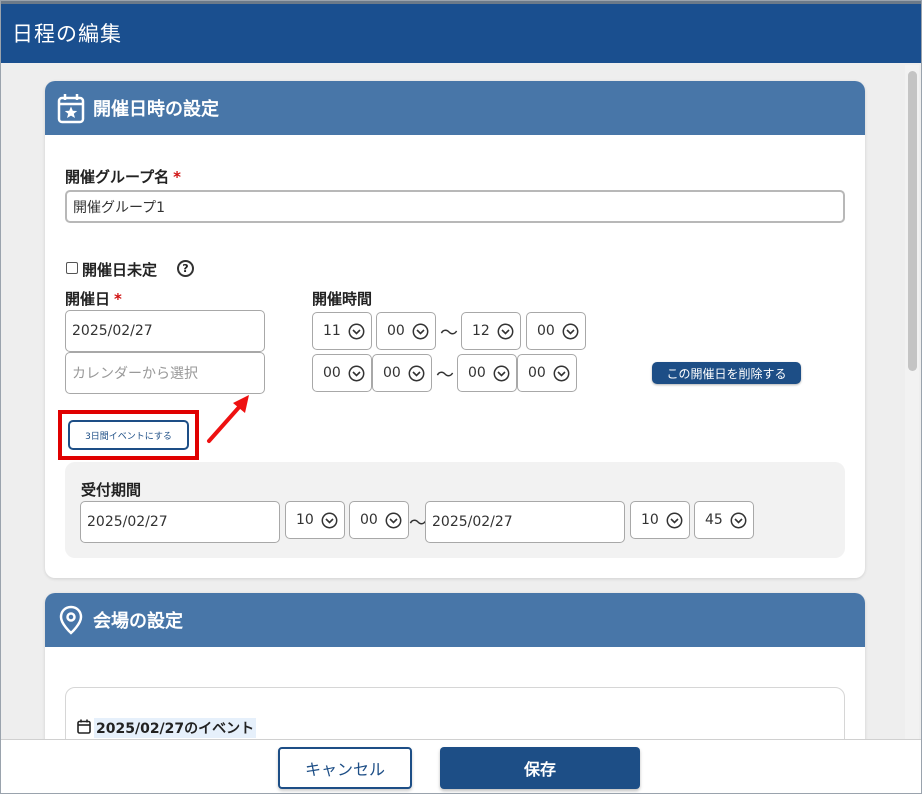 Image resolution: width=922 pixels, height=794 pixels. Describe the element at coordinates (120, 270) in the screenshot. I see `undecided-date-label: 開催日未定` at that location.